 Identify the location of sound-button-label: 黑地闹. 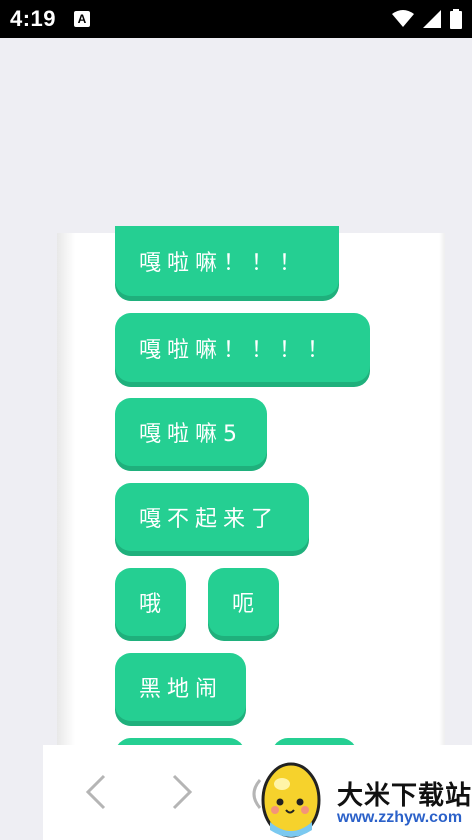
(181, 689).